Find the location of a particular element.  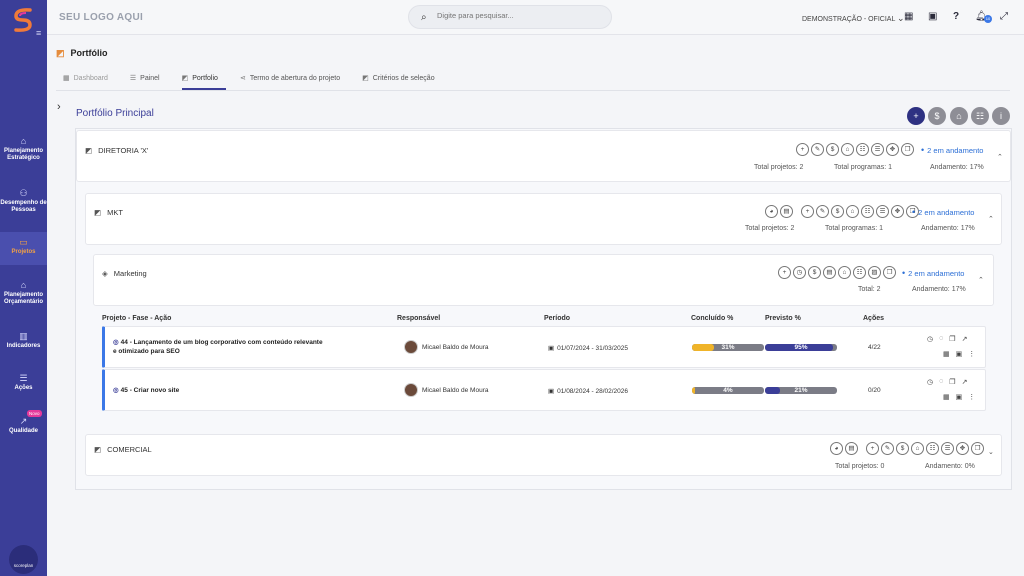

bank-button: ⌂ is located at coordinates (959, 116).